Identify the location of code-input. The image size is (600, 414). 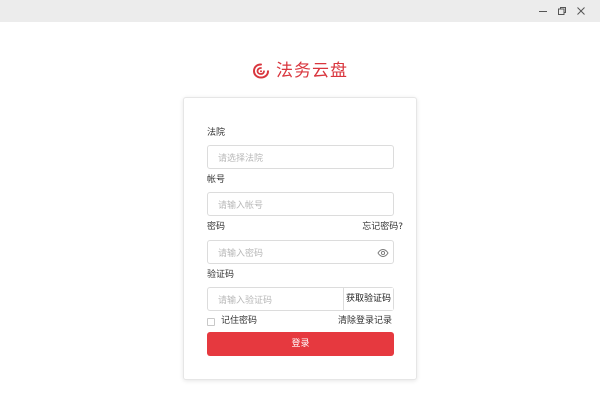
(276, 301).